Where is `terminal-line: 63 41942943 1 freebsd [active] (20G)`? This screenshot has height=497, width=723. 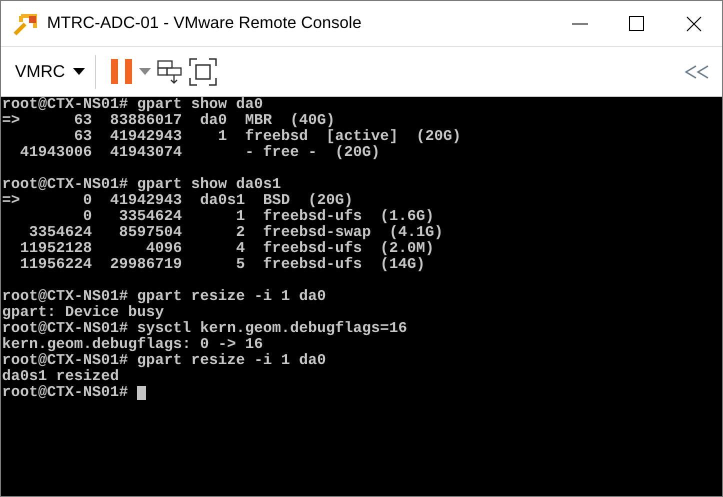 terminal-line: 63 41942943 1 freebsd [active] (20G) is located at coordinates (267, 137).